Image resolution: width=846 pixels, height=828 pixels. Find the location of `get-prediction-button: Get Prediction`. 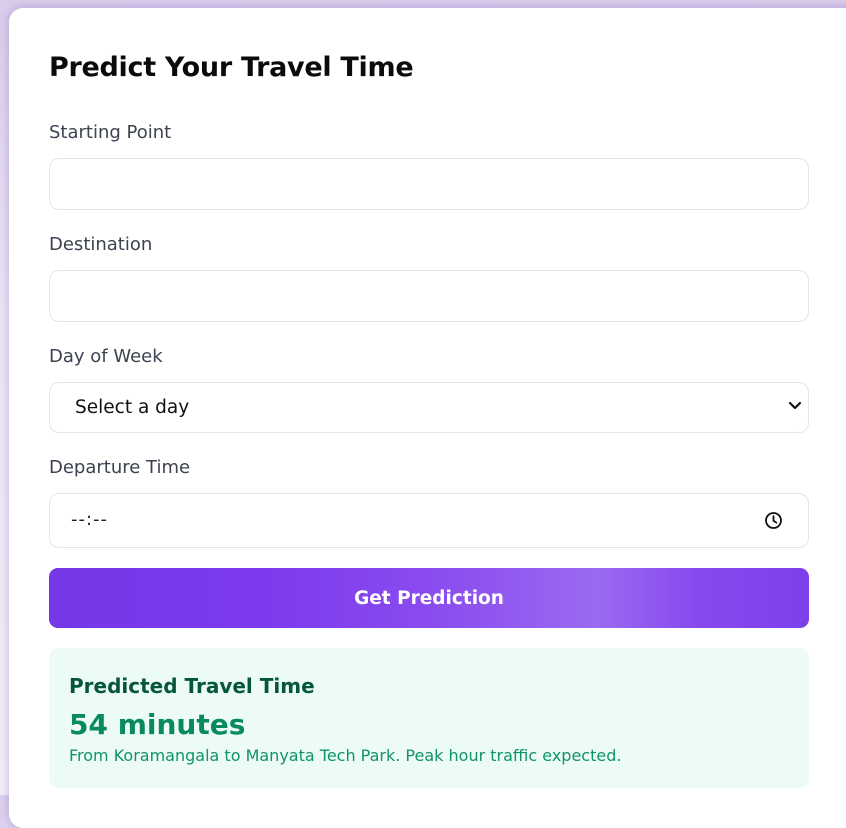

get-prediction-button: Get Prediction is located at coordinates (429, 598).